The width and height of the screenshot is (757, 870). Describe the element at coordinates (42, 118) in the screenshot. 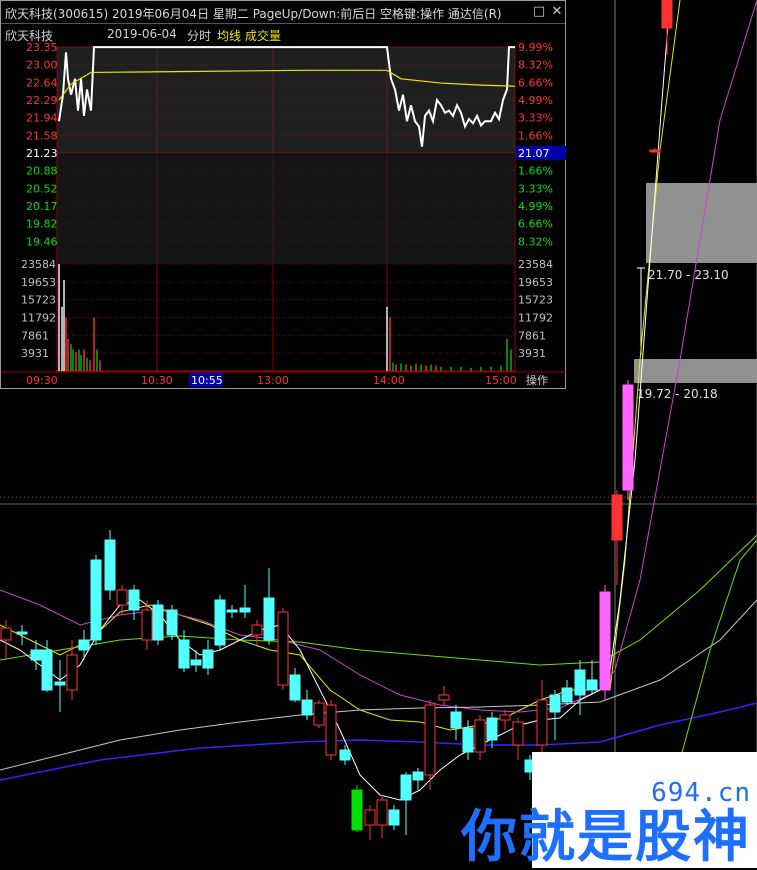

I see `price-axis-label: 21.94` at that location.